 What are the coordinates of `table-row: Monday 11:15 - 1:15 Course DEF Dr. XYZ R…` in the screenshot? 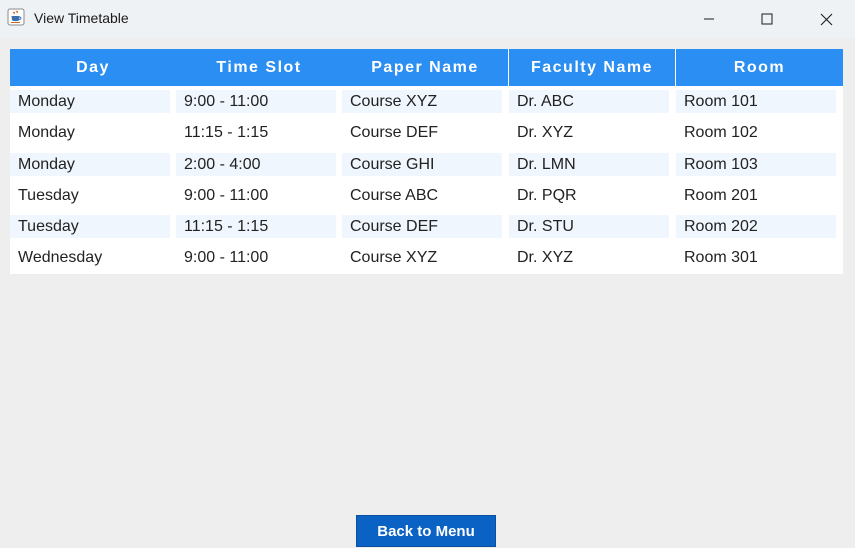 It's located at (426, 132).